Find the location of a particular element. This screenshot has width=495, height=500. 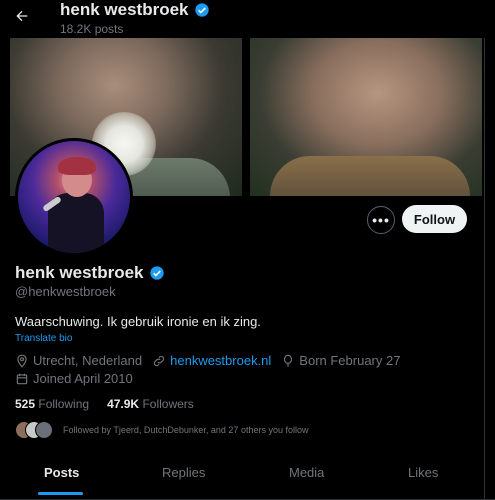

profile-tabs: Posts Replies Media Likes is located at coordinates (247, 477).